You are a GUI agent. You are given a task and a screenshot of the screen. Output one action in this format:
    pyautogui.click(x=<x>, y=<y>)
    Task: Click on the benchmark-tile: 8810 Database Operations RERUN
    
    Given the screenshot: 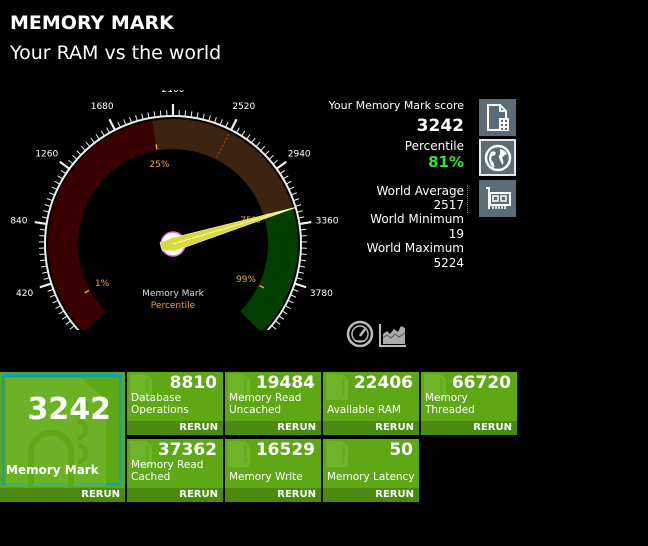 What is the action you would take?
    pyautogui.click(x=175, y=403)
    